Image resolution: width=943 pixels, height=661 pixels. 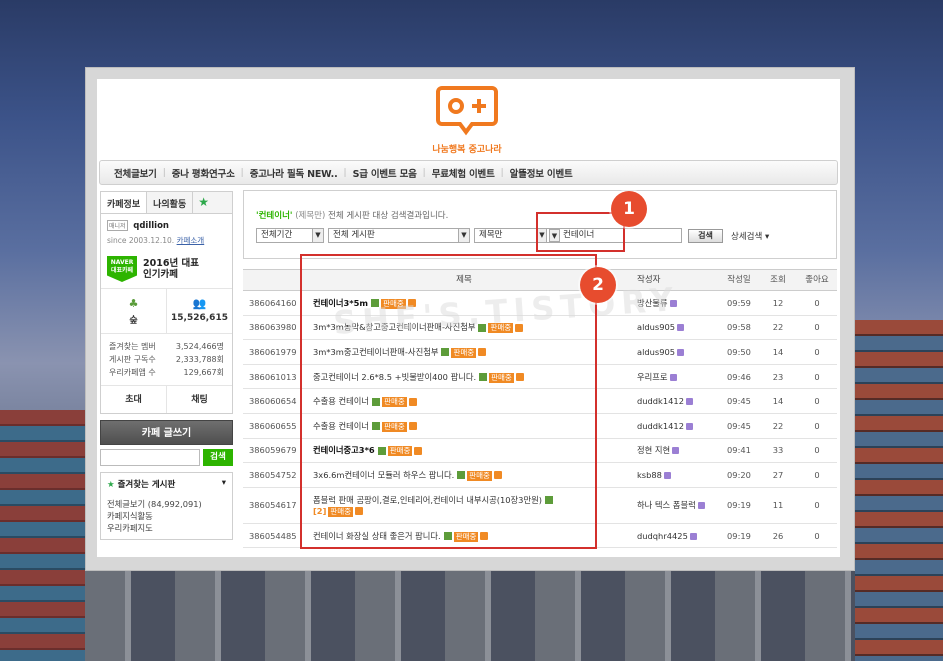 I want to click on post-author: ksb88, so click(x=672, y=475).